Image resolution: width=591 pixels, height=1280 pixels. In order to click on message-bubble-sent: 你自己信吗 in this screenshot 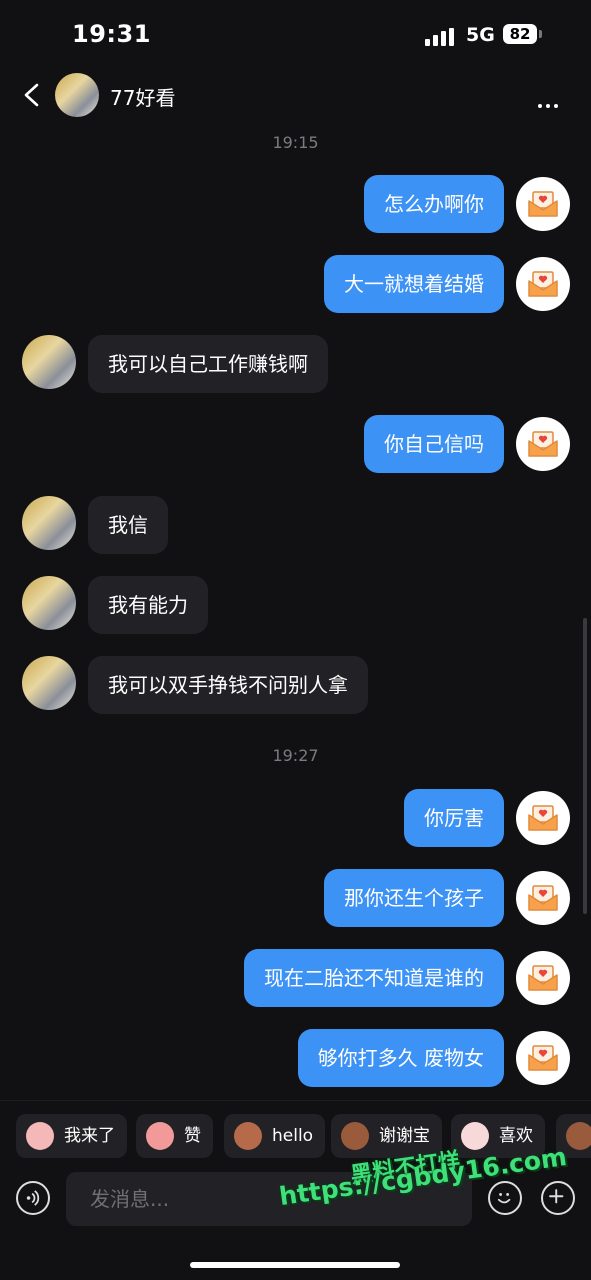, I will do `click(434, 444)`.